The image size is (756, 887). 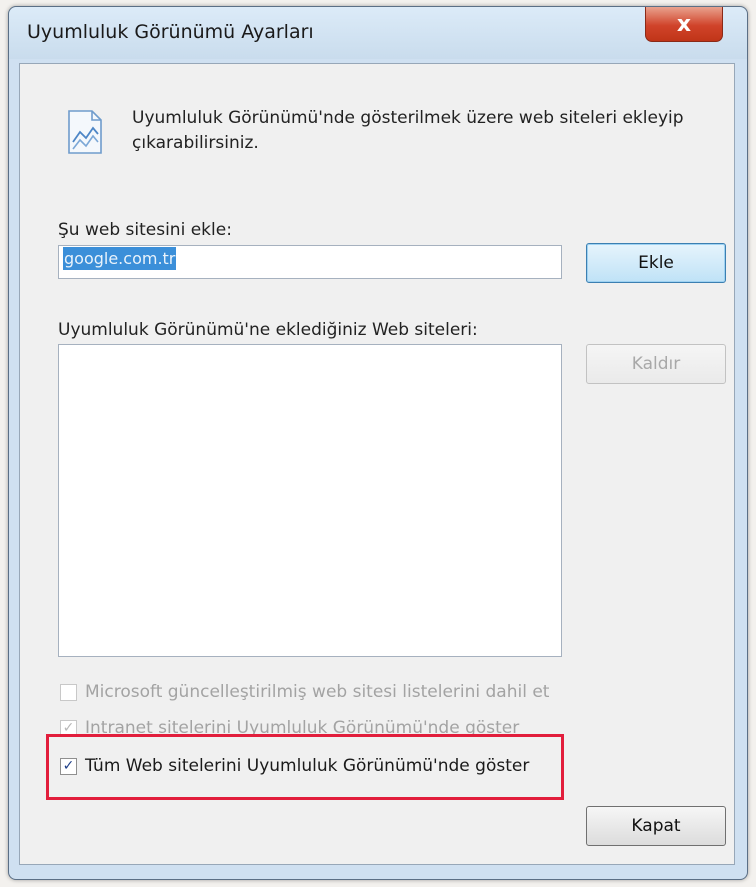 I want to click on highlight-box, so click(x=305, y=767).